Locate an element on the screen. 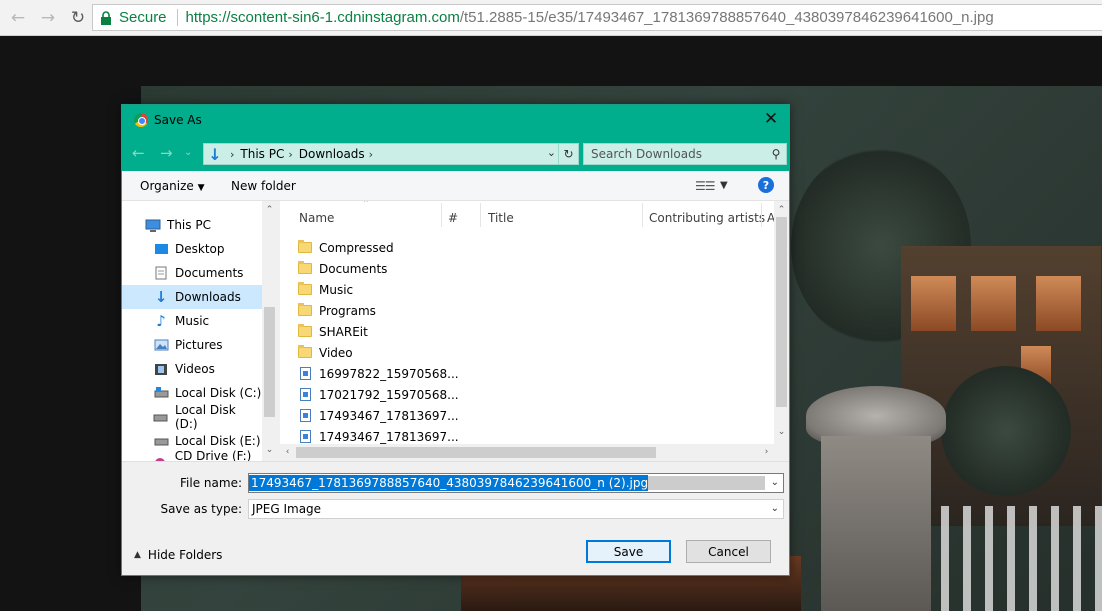  sidebar-item-music: ♪ Music is located at coordinates (192, 321).